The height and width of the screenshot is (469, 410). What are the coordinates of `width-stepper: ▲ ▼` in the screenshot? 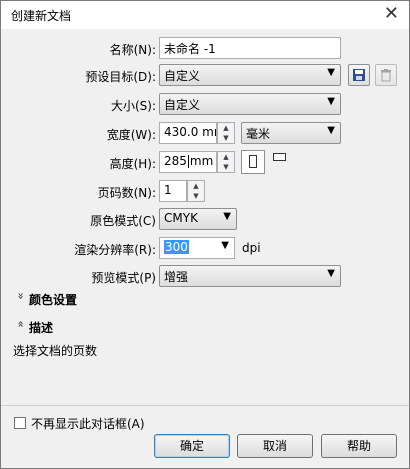 It's located at (226, 133).